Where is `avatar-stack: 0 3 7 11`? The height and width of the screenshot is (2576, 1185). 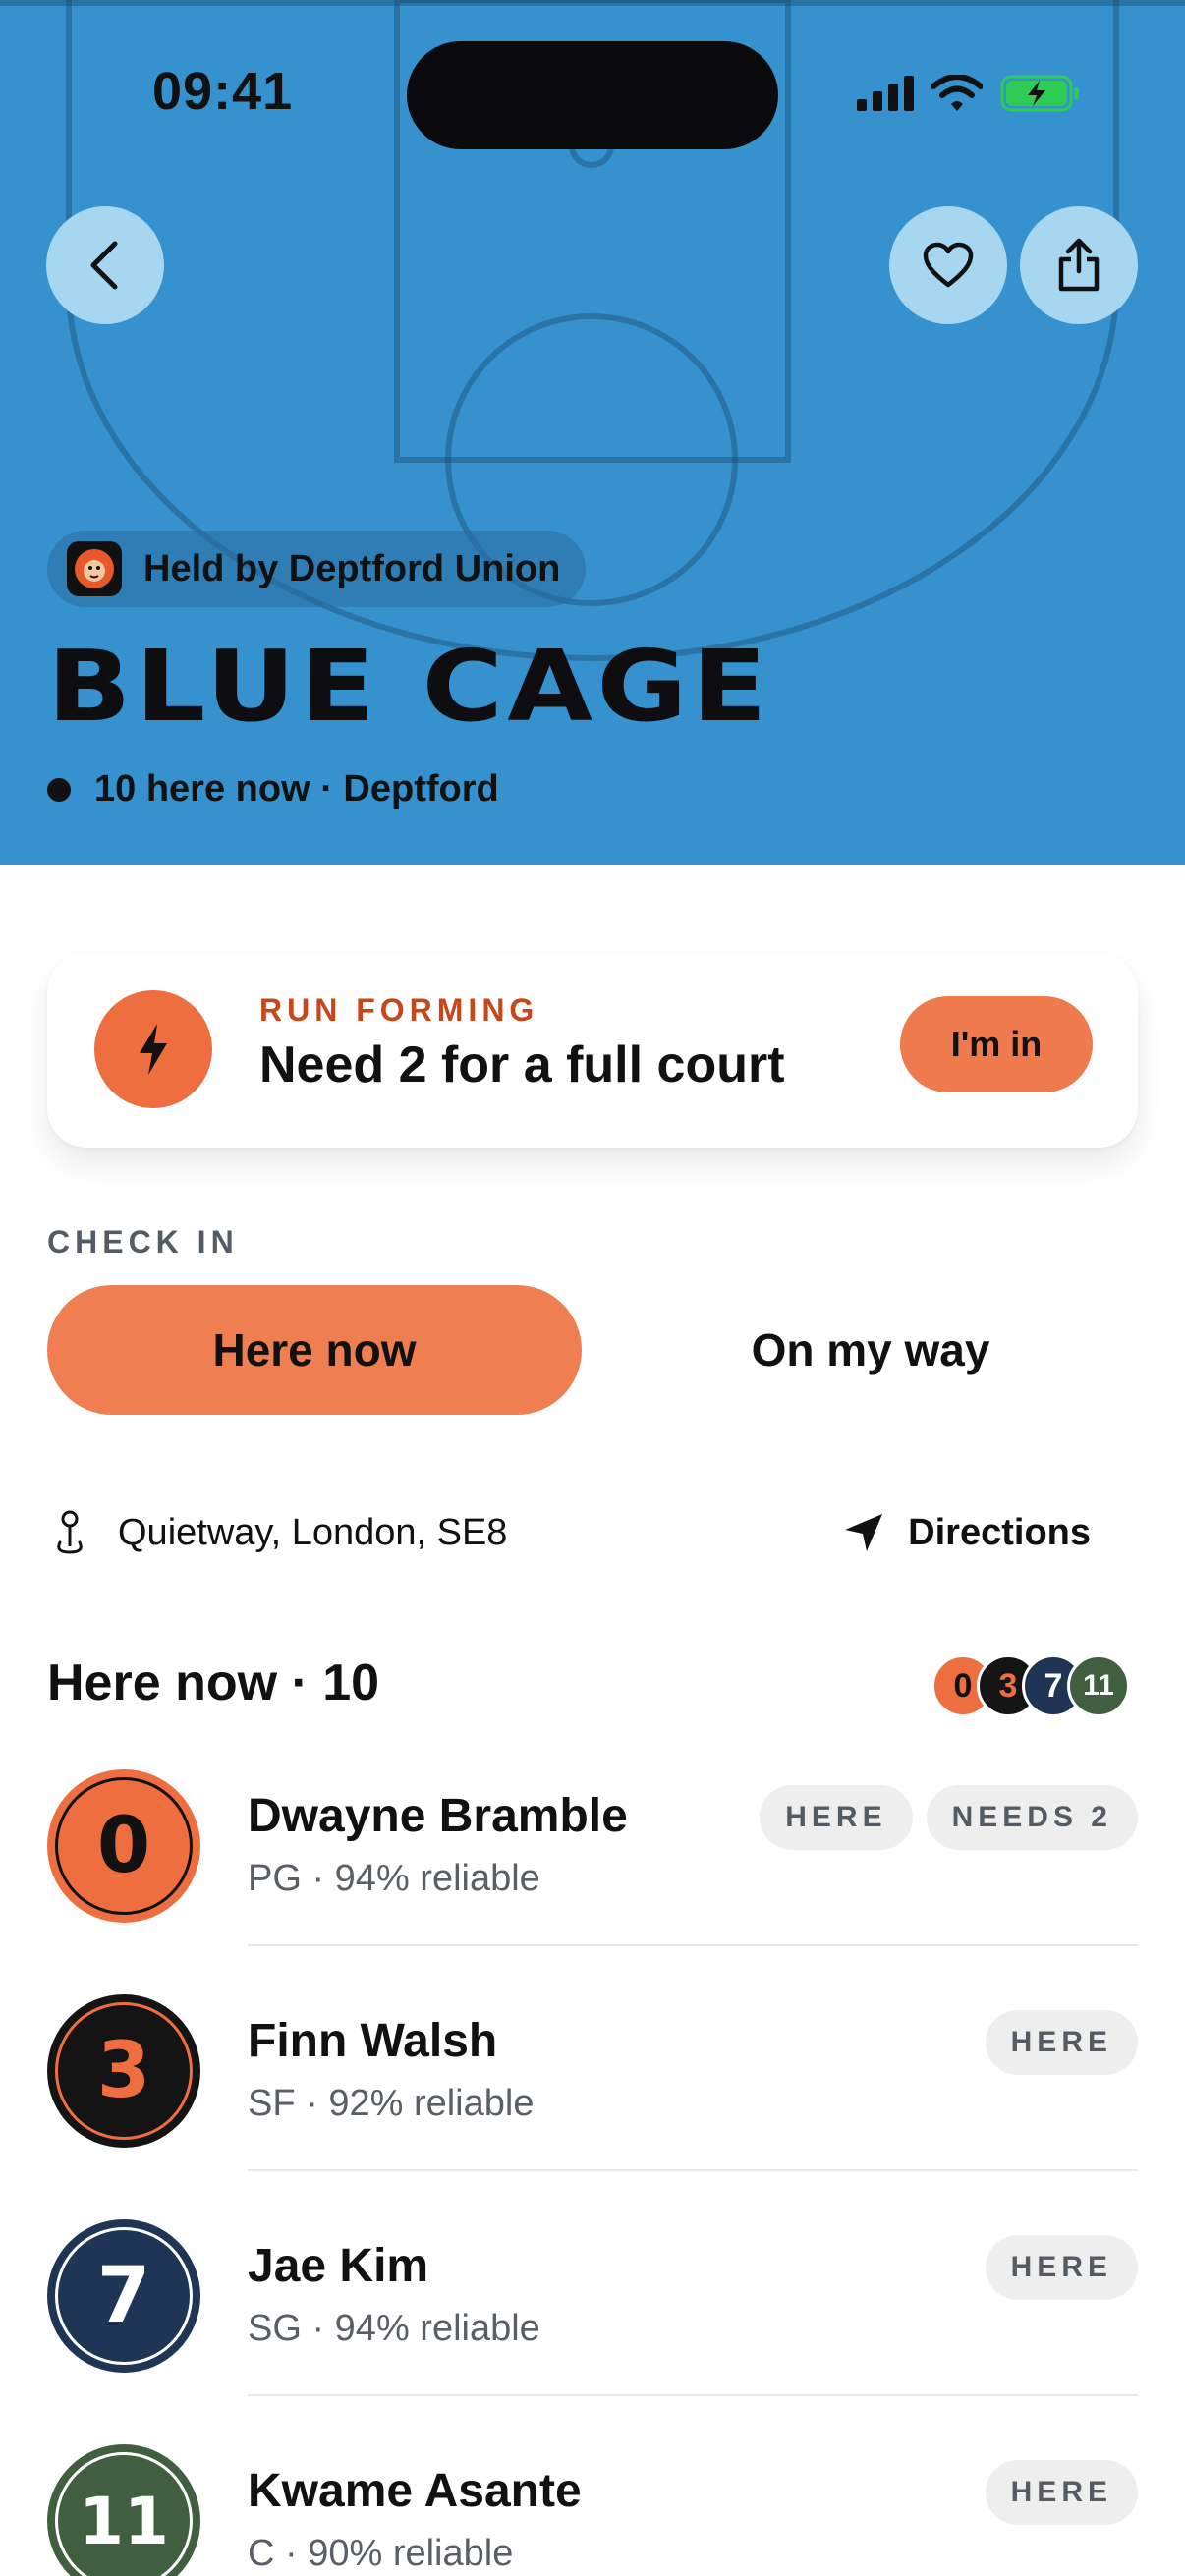
avatar-stack: 0 3 7 11 is located at coordinates (1034, 1685).